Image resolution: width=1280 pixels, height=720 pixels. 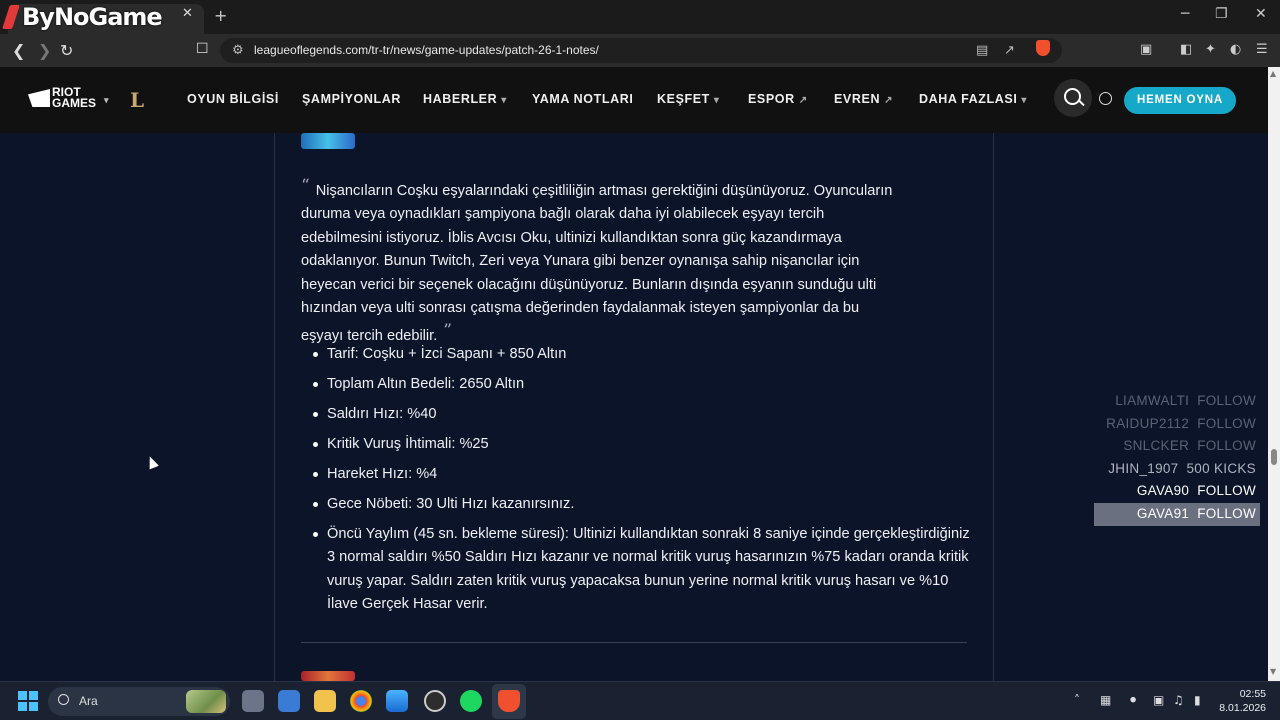 What do you see at coordinates (1273, 73) in the screenshot?
I see `scroll-up-icon: ▲` at bounding box center [1273, 73].